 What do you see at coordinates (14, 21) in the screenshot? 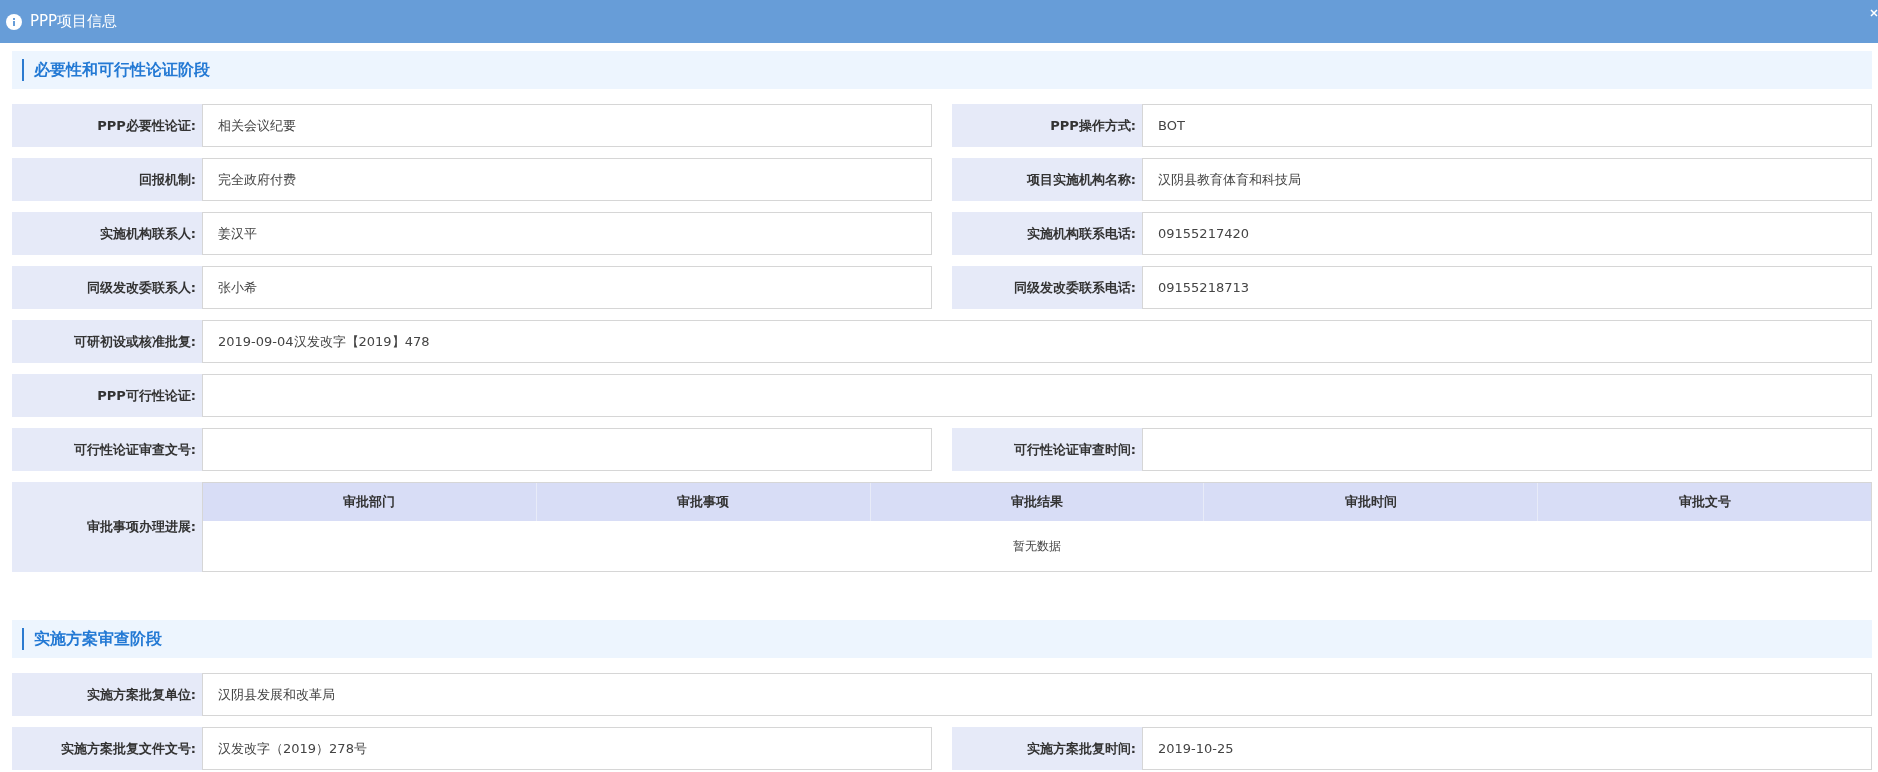
I see `info-icon` at bounding box center [14, 21].